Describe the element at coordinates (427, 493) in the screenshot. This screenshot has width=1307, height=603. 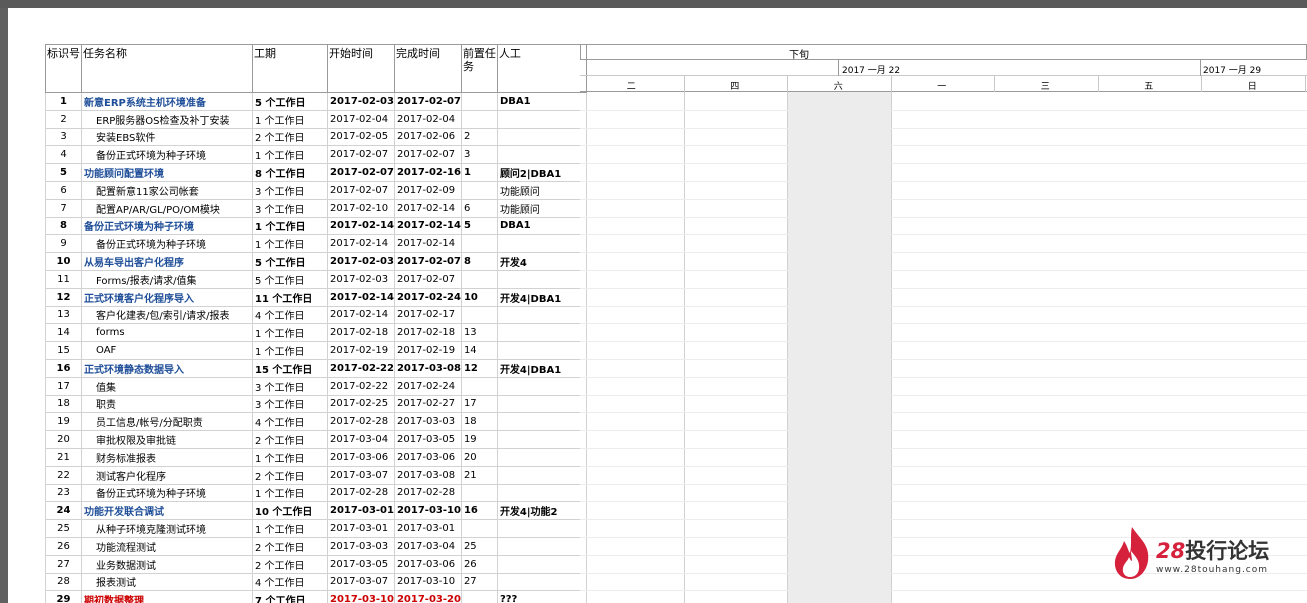
I see `cell-finish: 2017-02-28` at that location.